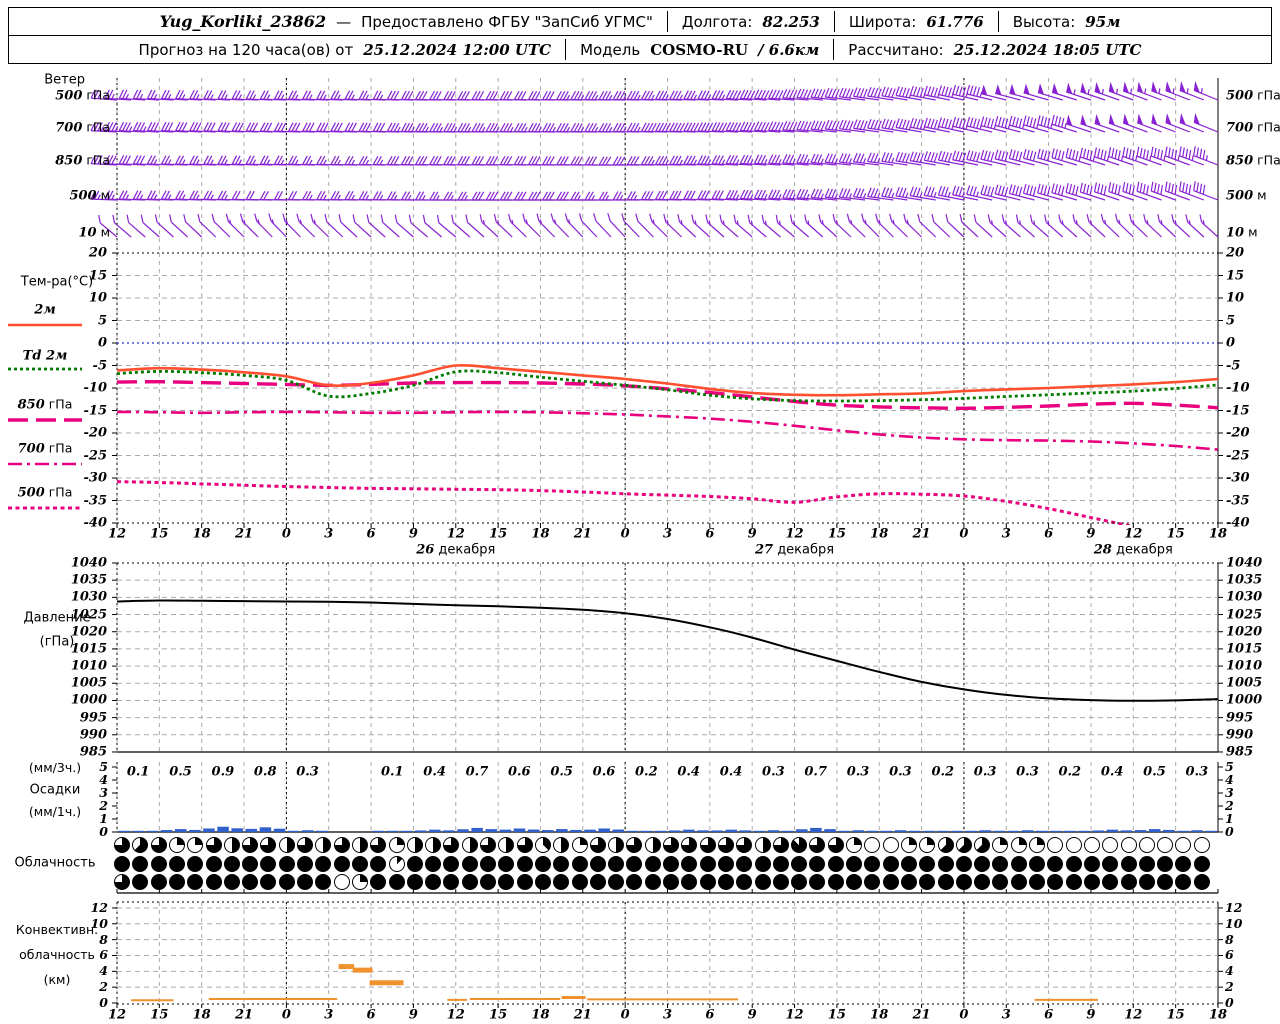 This screenshot has height=1024, width=1280. I want to click on convective-panel-title: Конвективн., so click(57, 929).